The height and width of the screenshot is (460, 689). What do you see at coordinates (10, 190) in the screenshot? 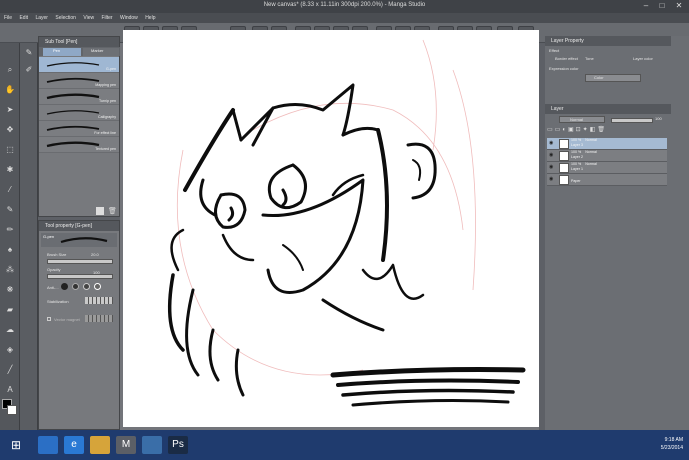
I see `eyedropper-tool-icon: ⁄` at bounding box center [10, 190].